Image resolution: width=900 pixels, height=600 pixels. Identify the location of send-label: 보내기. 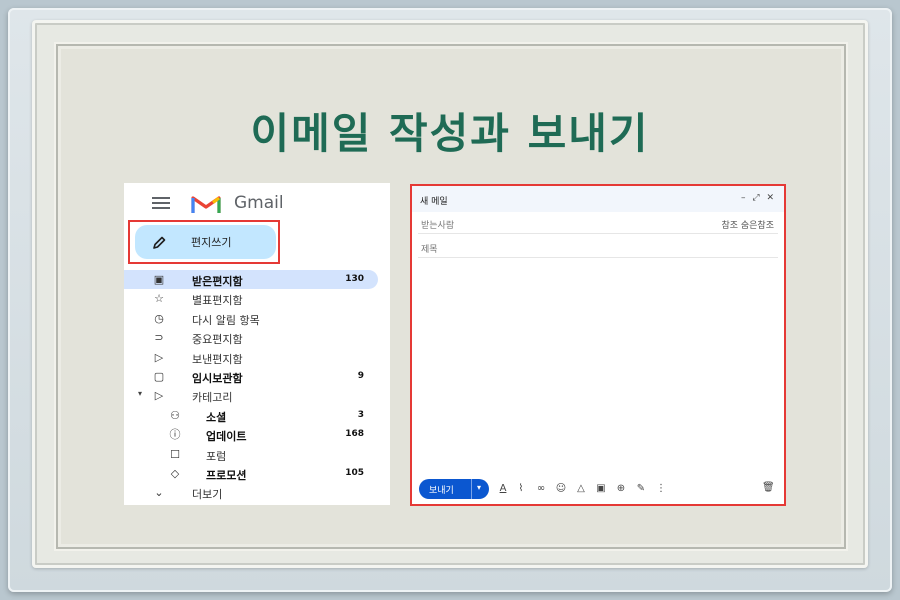
(441, 491).